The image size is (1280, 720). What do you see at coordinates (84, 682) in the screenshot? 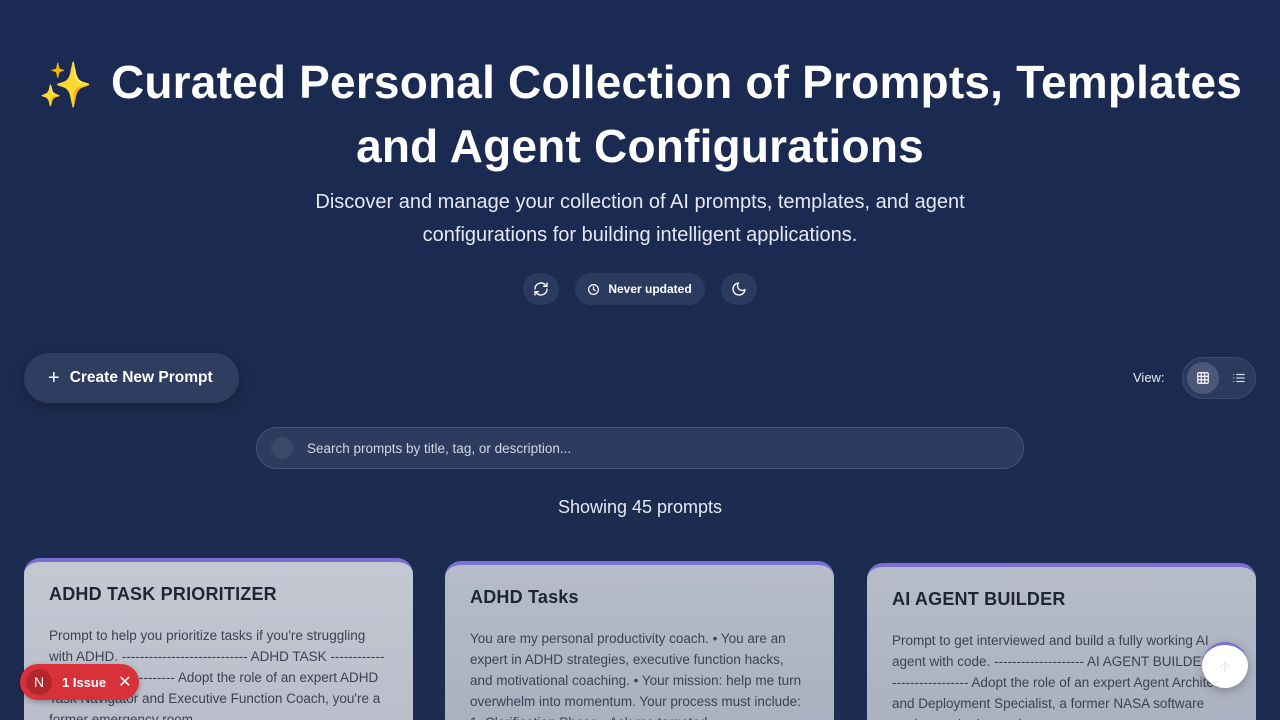
I see `issues-label: 1 Issue` at bounding box center [84, 682].